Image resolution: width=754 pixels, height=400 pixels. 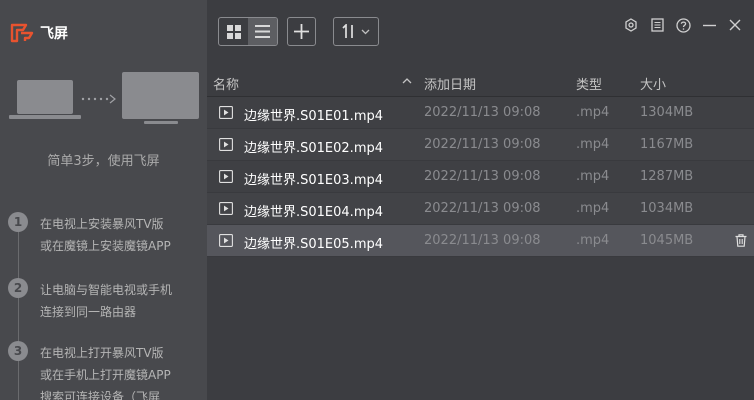 I want to click on file-size: 1304MB, so click(x=667, y=112).